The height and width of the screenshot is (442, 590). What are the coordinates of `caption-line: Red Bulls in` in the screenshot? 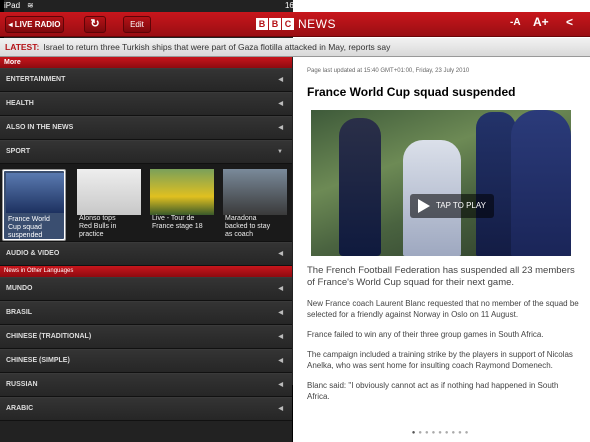 It's located at (98, 226).